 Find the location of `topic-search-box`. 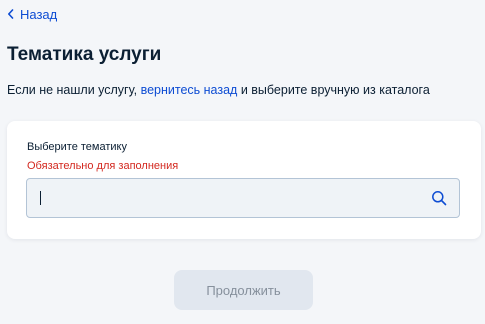

topic-search-box is located at coordinates (243, 198).